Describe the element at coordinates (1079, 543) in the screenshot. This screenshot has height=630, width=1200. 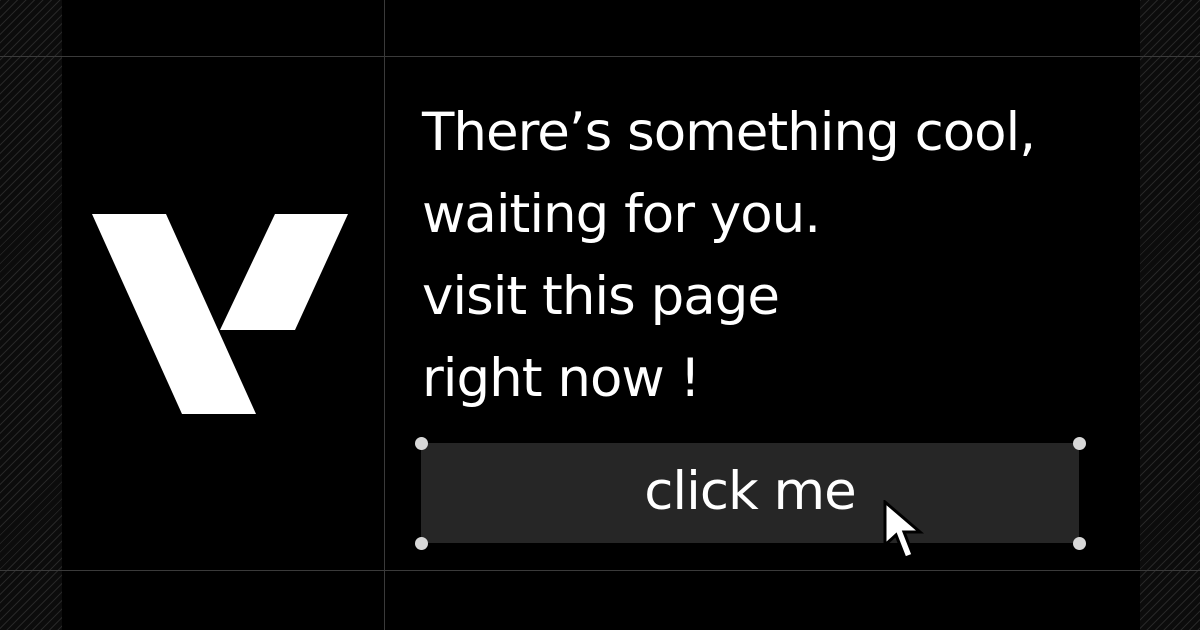
I see `selection-handle-bottom-right` at that location.